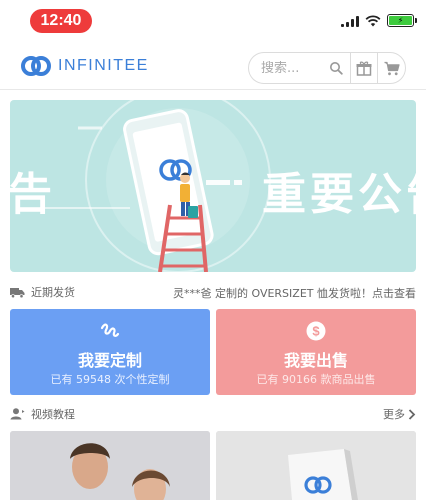 The height and width of the screenshot is (500, 426). Describe the element at coordinates (213, 22) in the screenshot. I see `status-bar: 12:40 ⚡` at that location.